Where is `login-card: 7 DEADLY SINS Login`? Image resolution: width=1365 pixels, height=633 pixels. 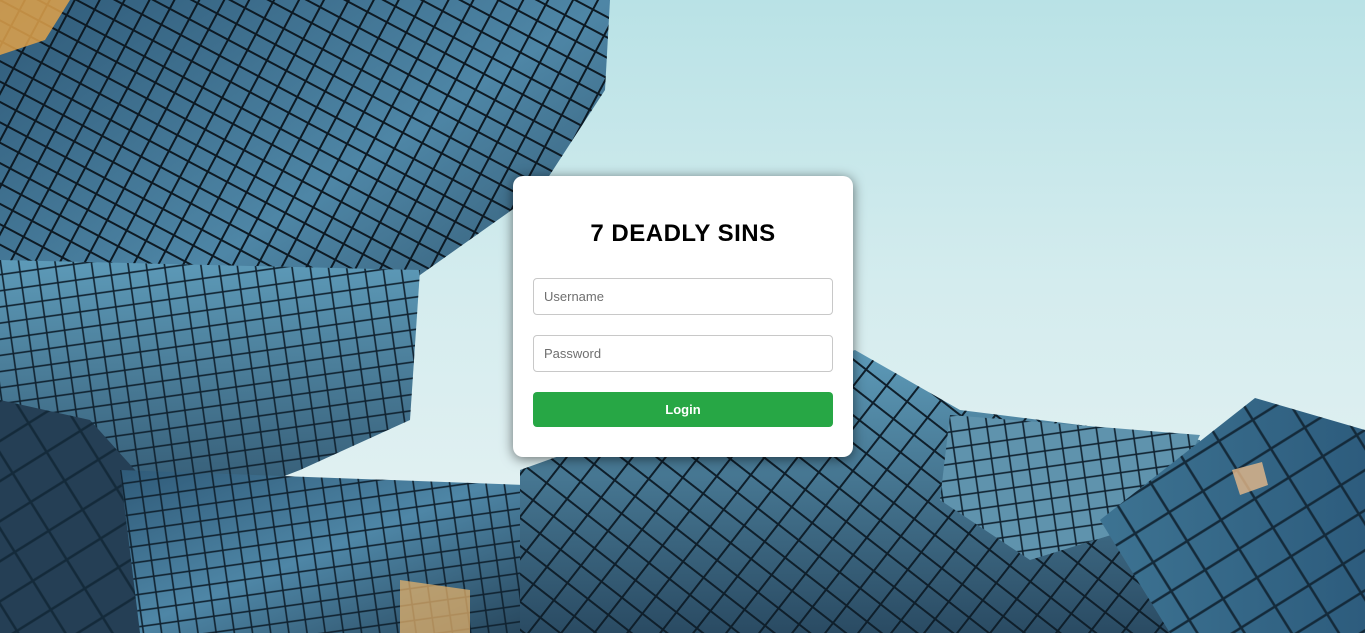
login-card: 7 DEADLY SINS Login is located at coordinates (683, 316).